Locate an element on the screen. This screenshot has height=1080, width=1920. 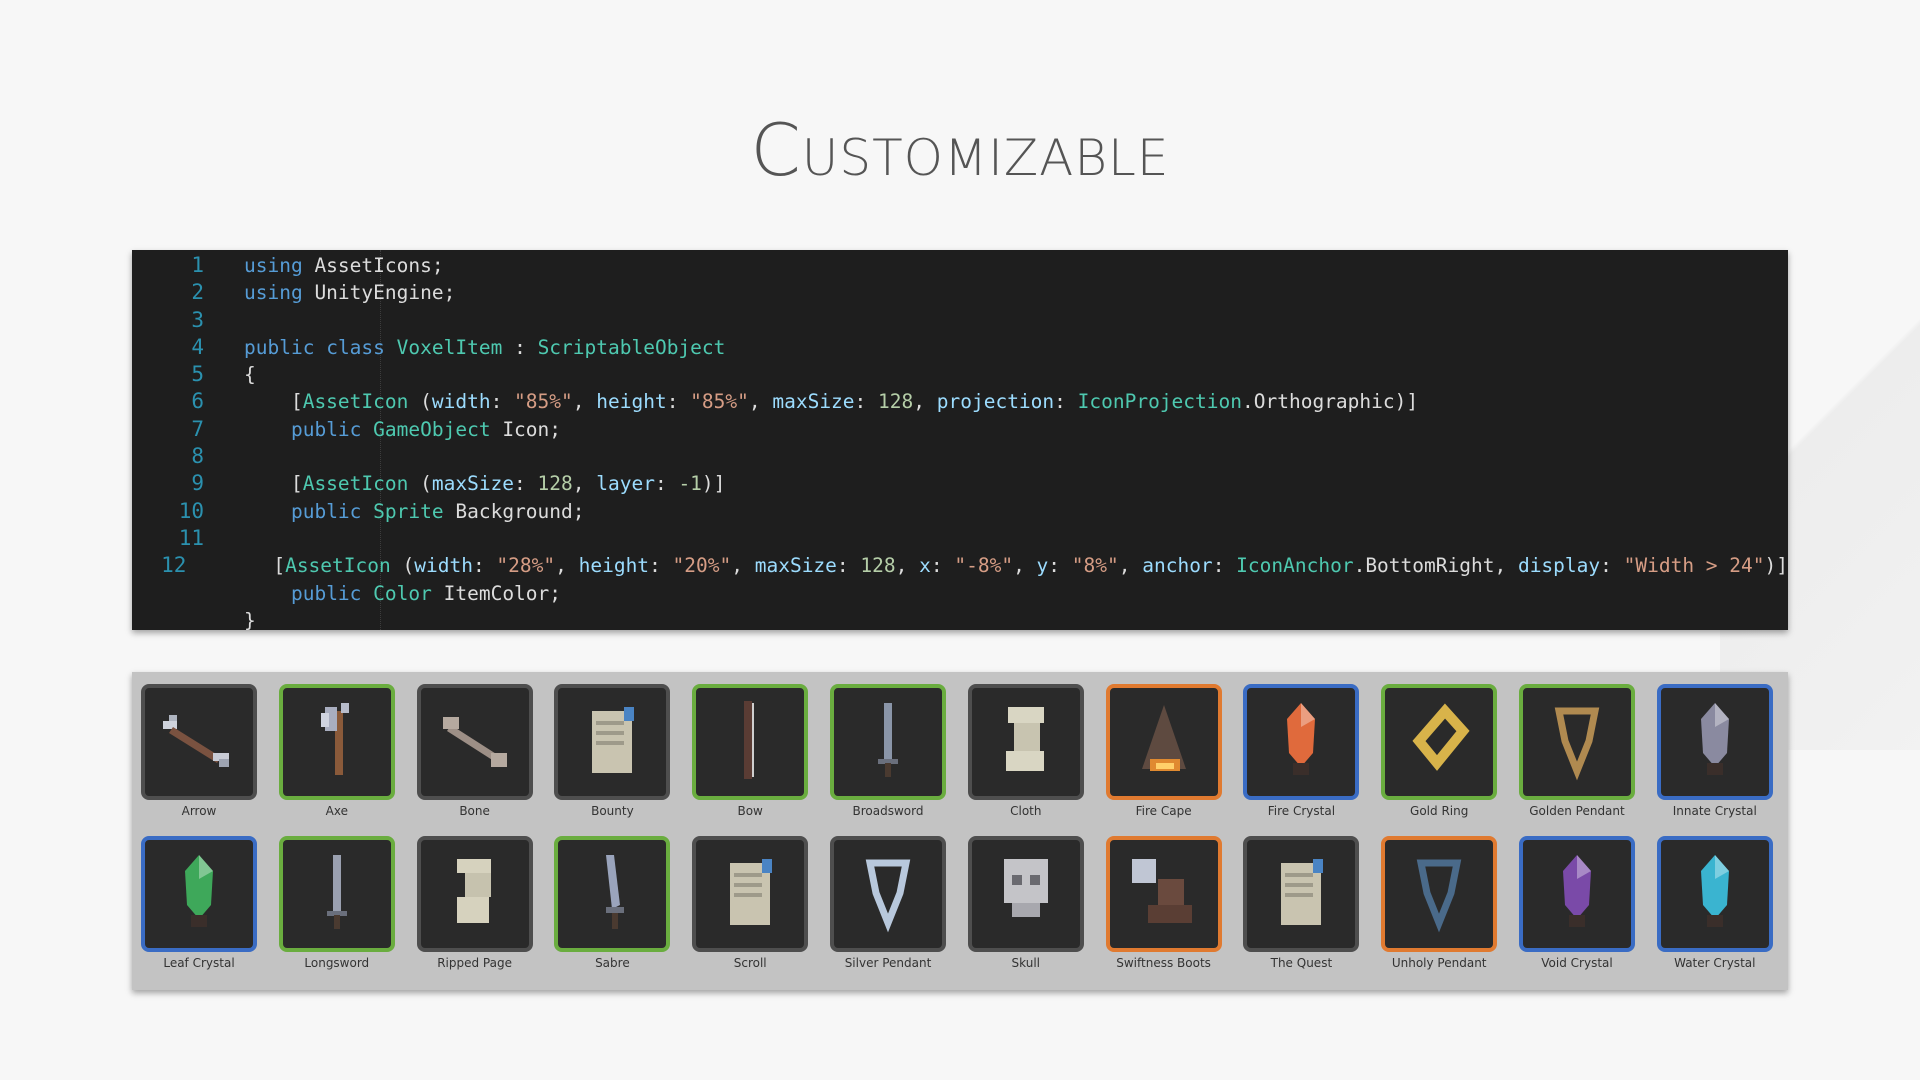
item-cell: Void Crystal is located at coordinates (1577, 909).